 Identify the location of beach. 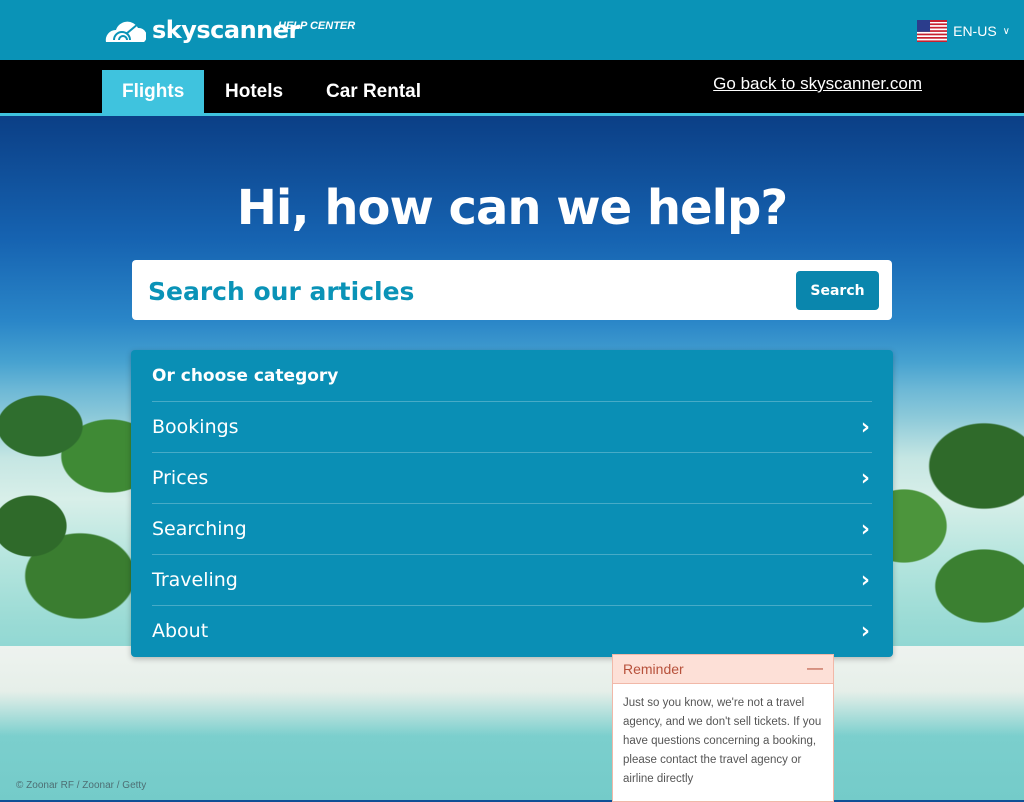
(512, 691).